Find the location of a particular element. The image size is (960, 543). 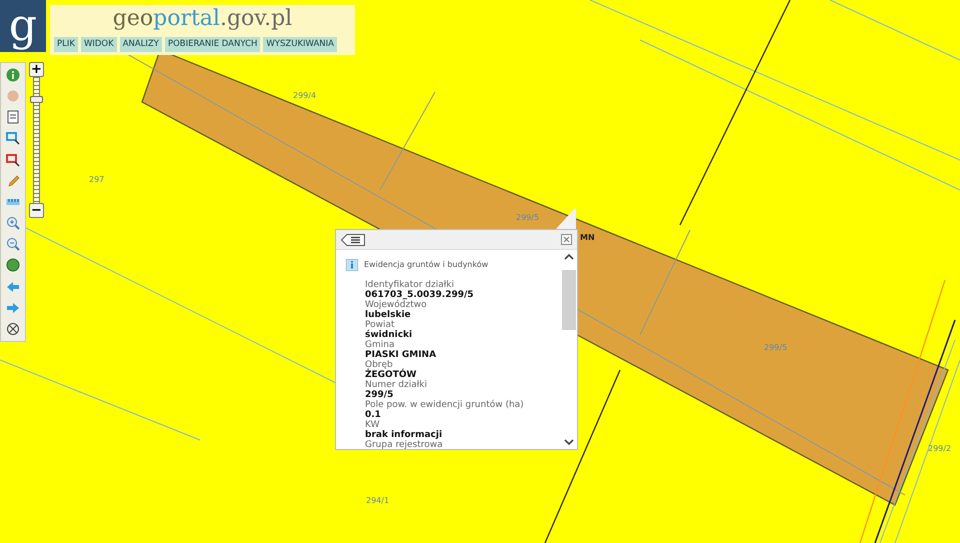

field-label: Obręb is located at coordinates (379, 365).